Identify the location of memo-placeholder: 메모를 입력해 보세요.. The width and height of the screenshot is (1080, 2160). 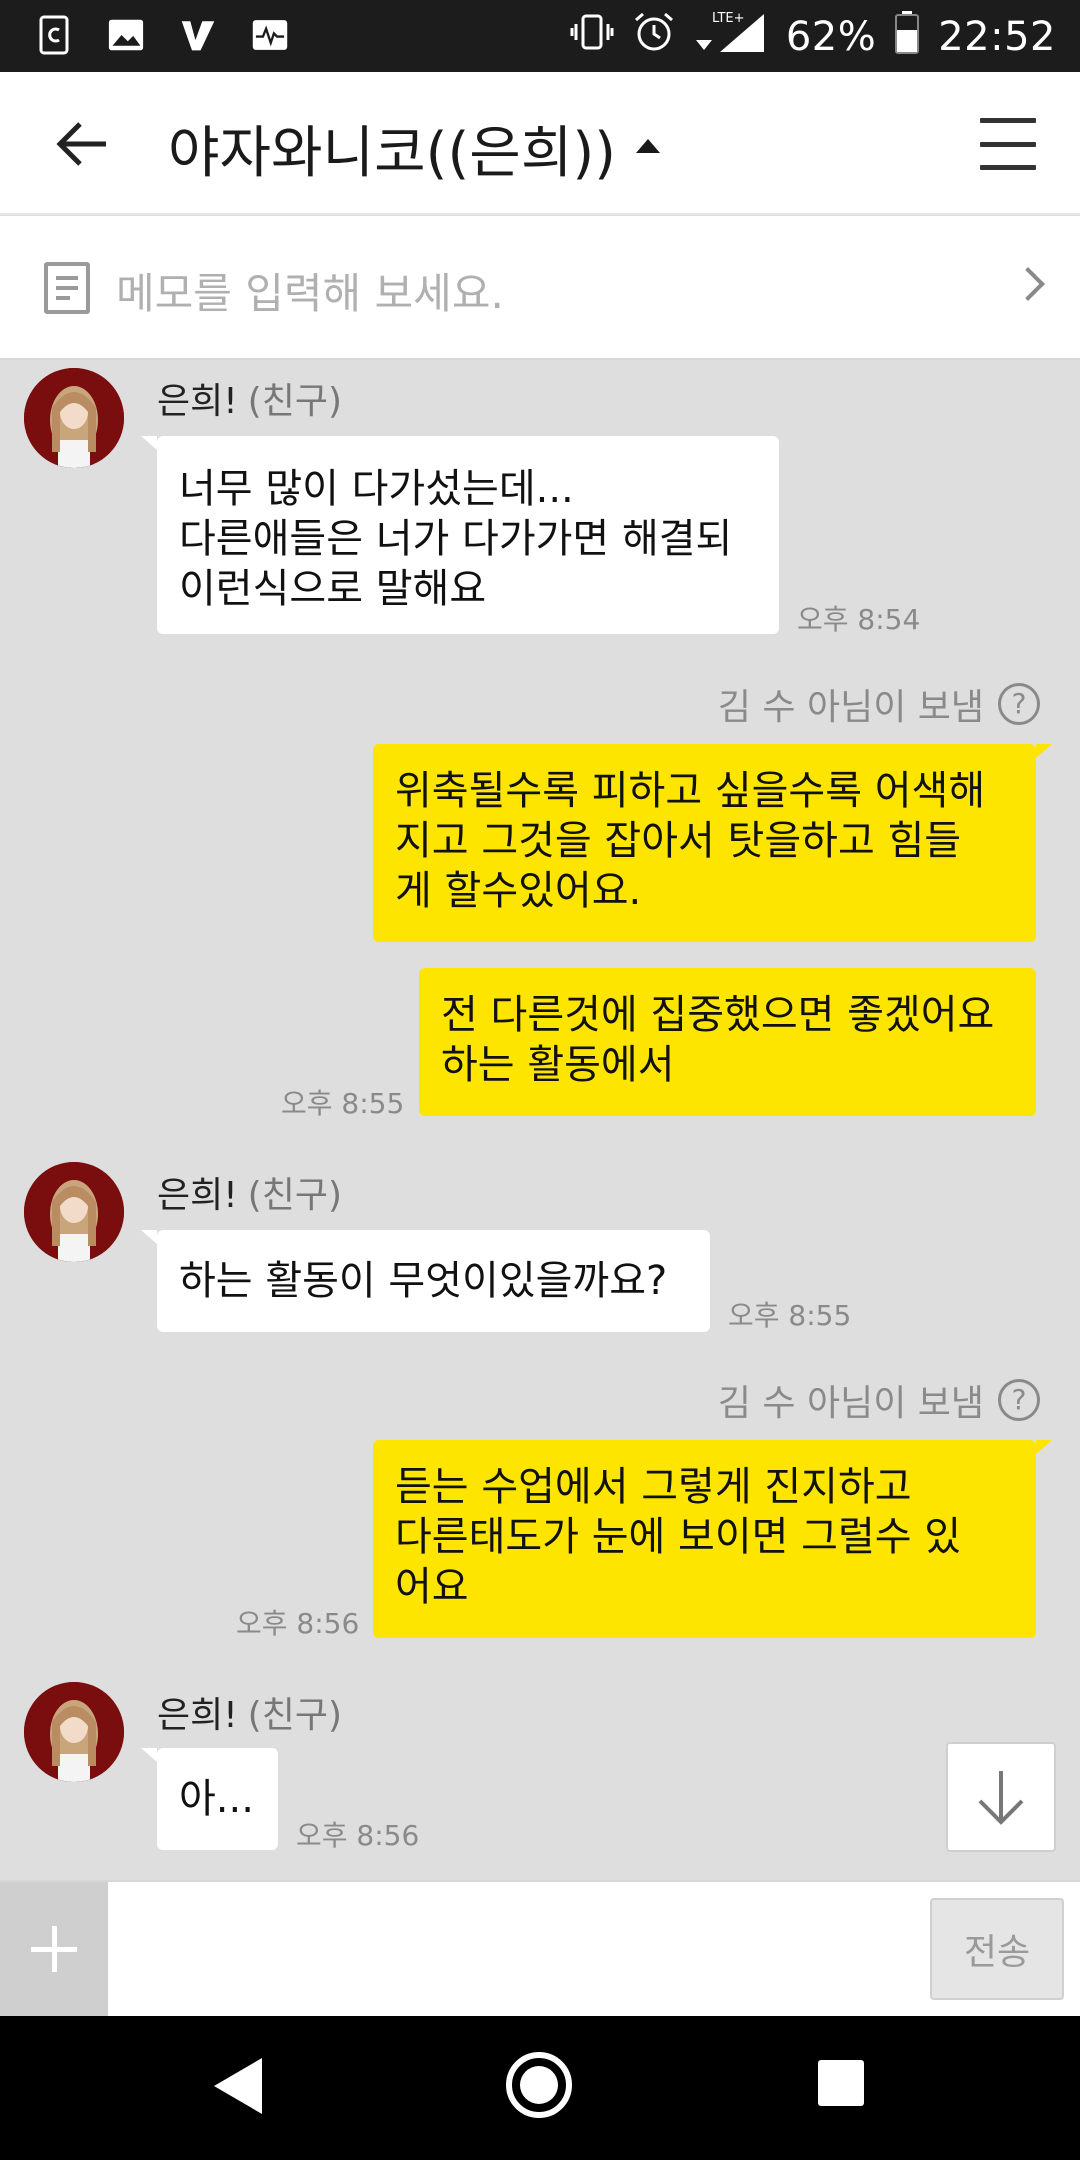
(310, 293).